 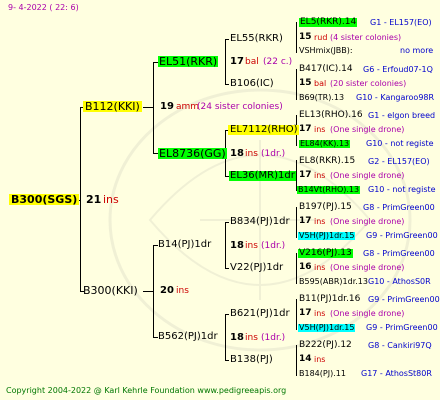 What do you see at coordinates (322, 97) in the screenshot?
I see `gen4-breeder: B69(TR).13` at bounding box center [322, 97].